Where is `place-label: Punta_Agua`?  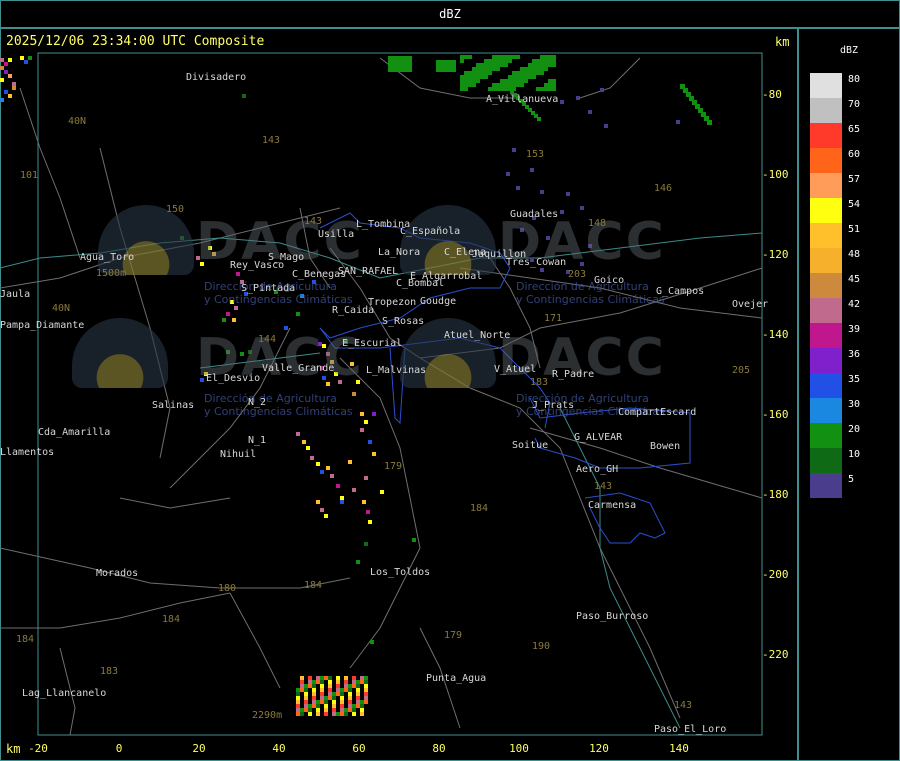 place-label: Punta_Agua is located at coordinates (456, 678).